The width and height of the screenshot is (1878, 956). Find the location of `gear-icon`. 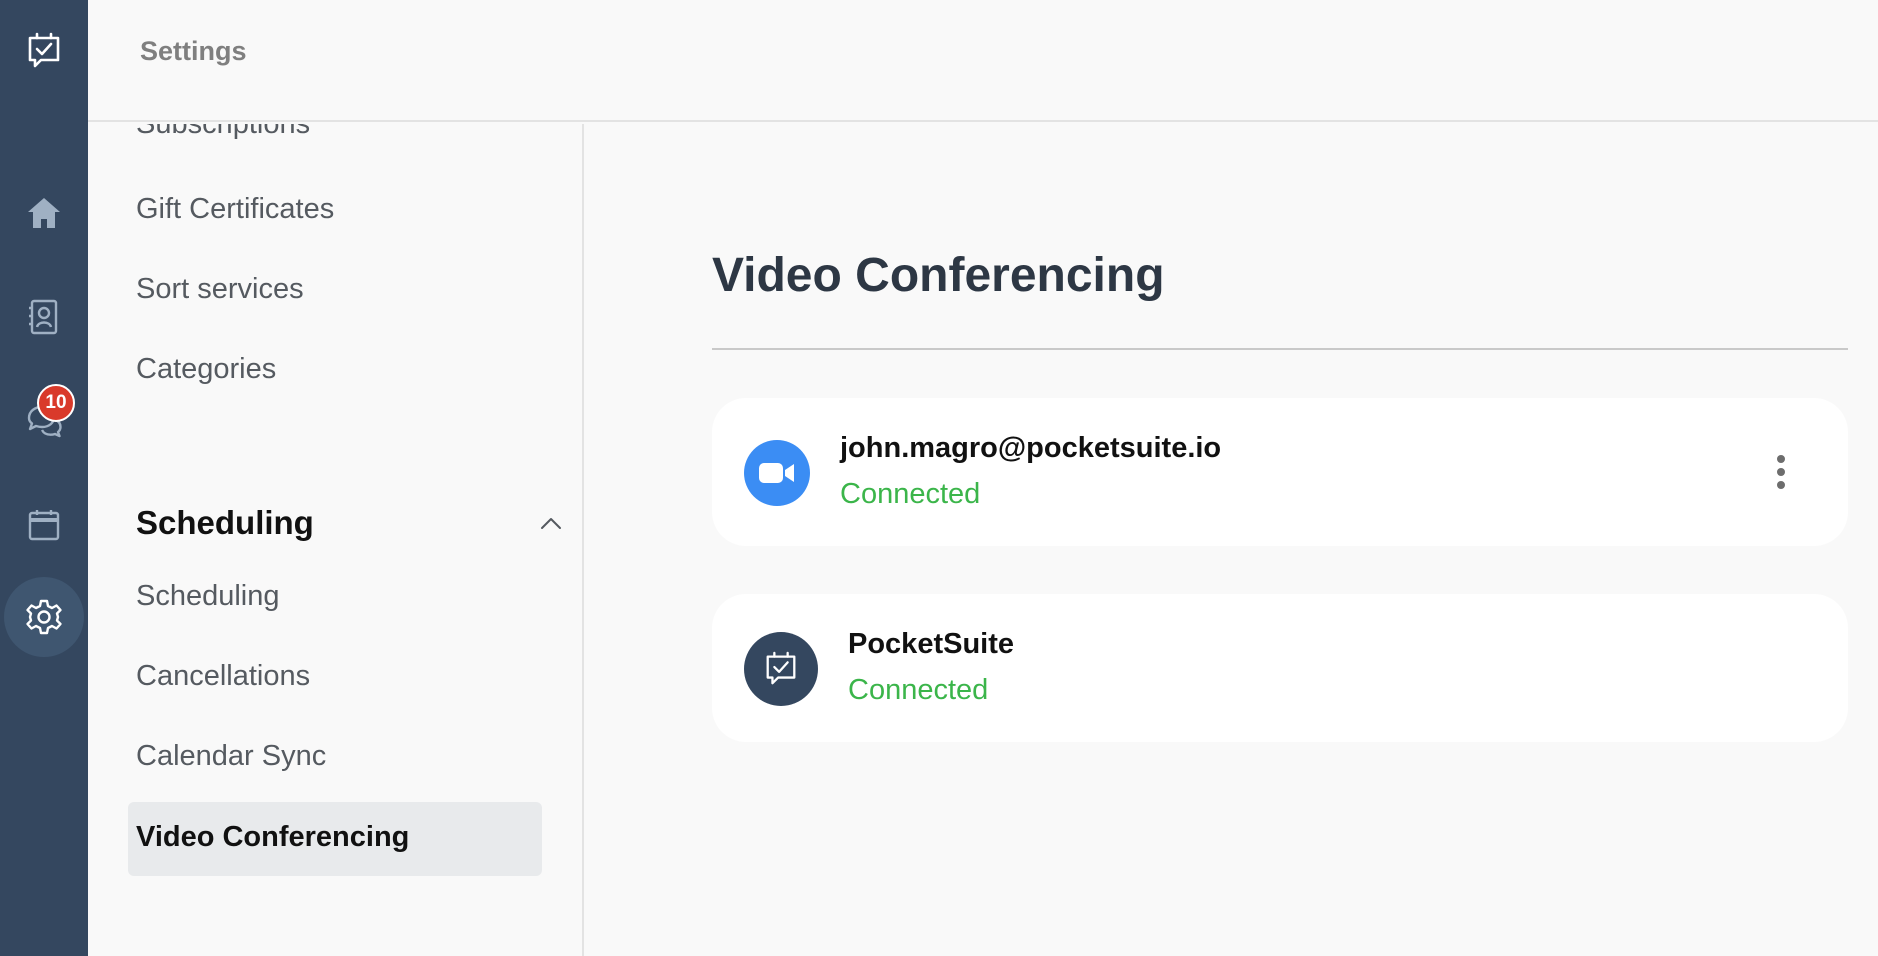

gear-icon is located at coordinates (44, 617).